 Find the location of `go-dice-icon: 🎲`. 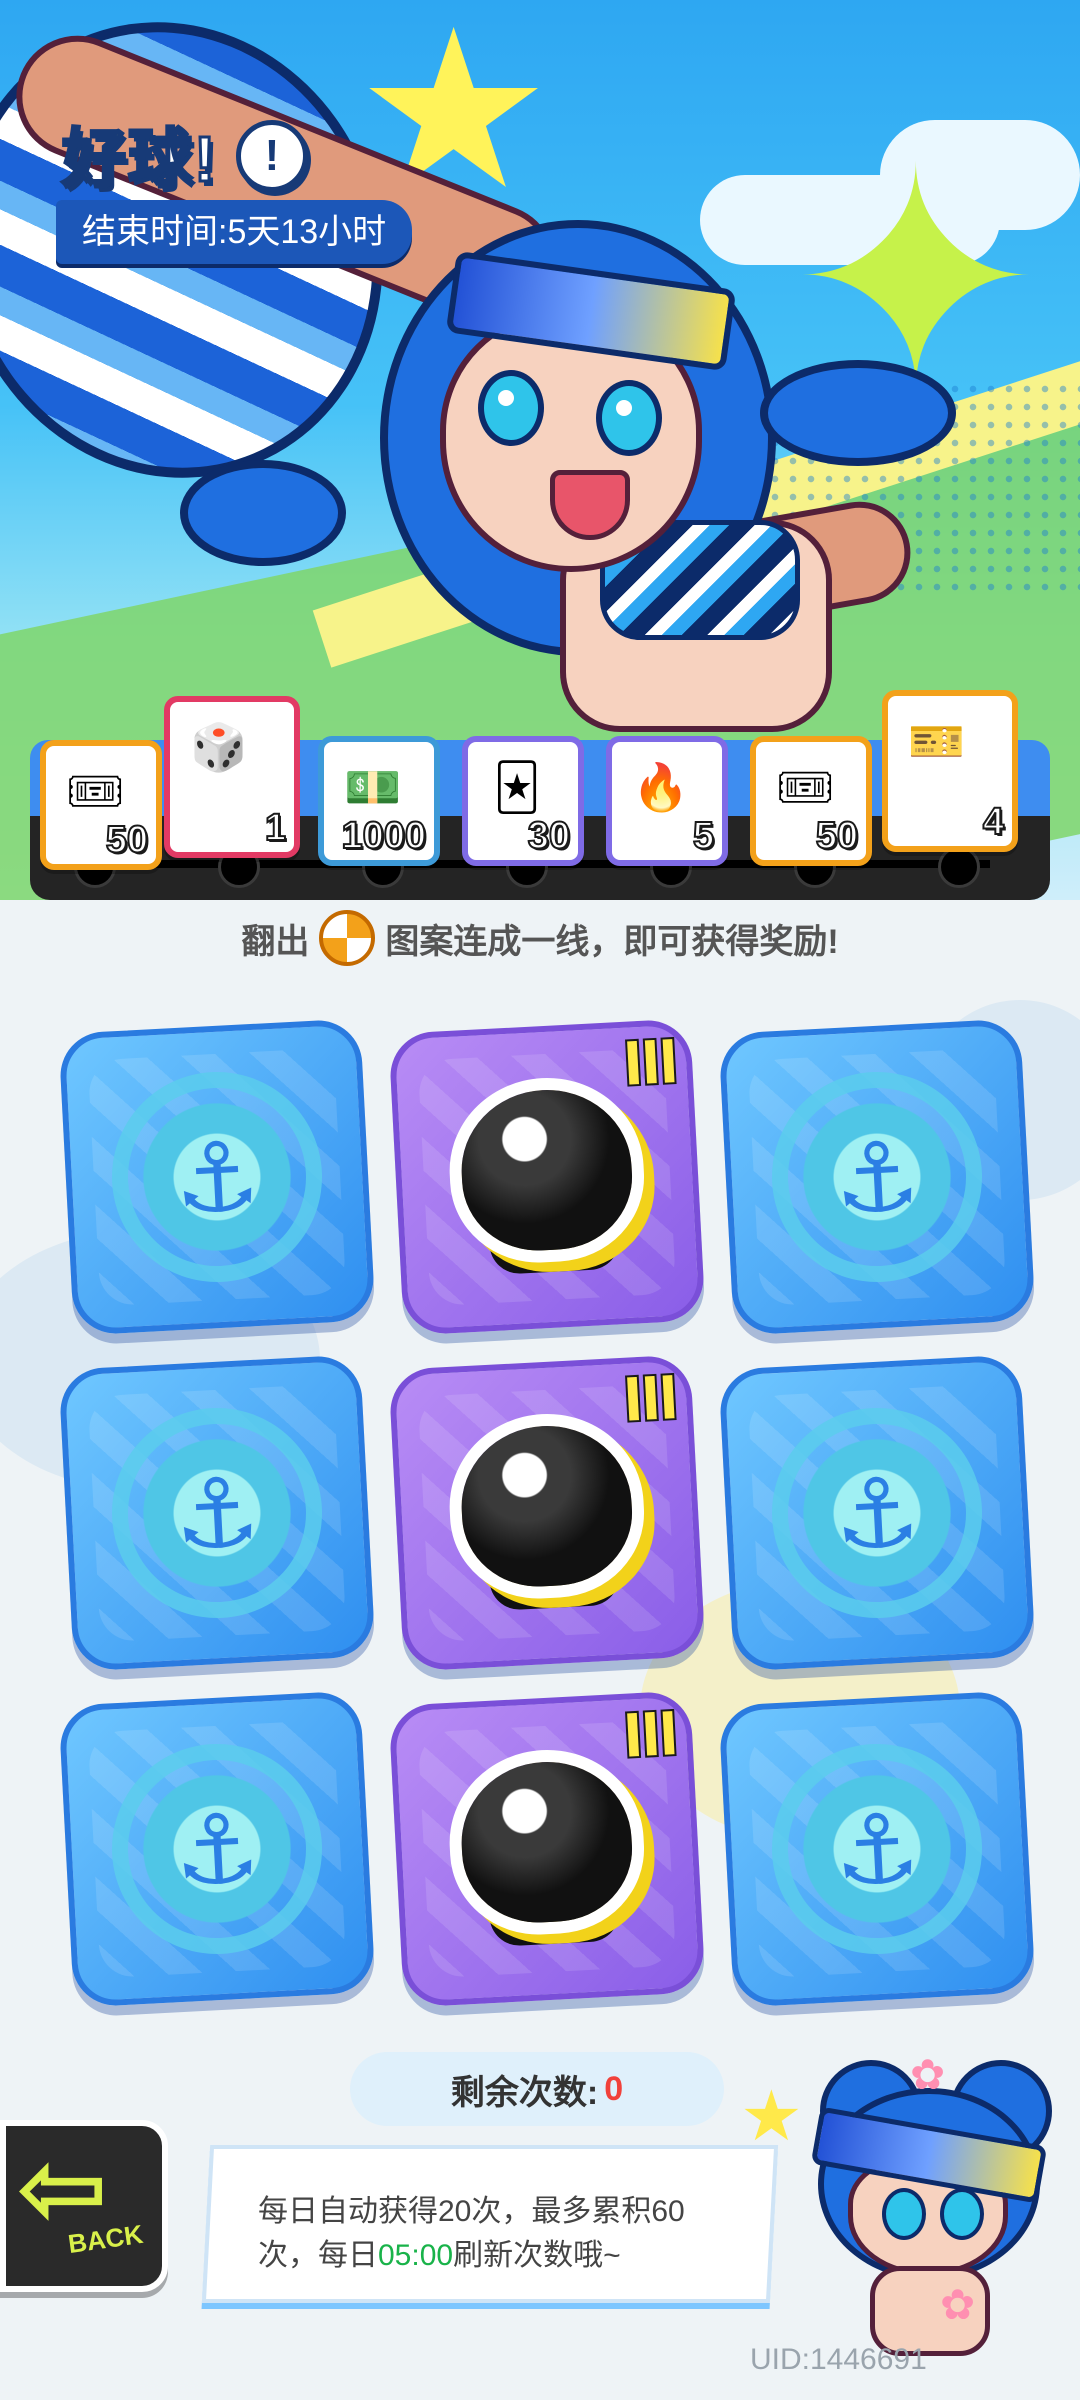

go-dice-icon: 🎲 is located at coordinates (219, 746).